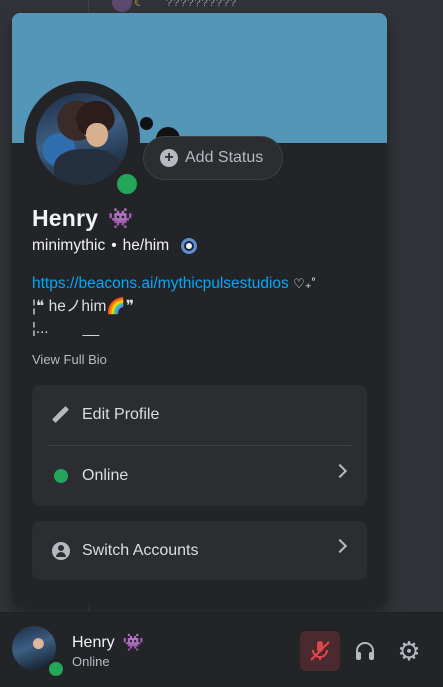 The height and width of the screenshot is (687, 443). I want to click on switch-accounts-section: Switch Accounts, so click(199, 550).